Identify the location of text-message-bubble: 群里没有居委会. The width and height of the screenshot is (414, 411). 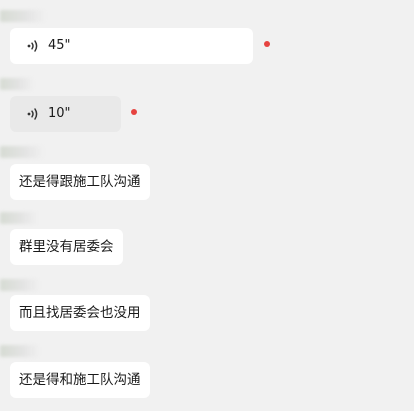
(66, 247).